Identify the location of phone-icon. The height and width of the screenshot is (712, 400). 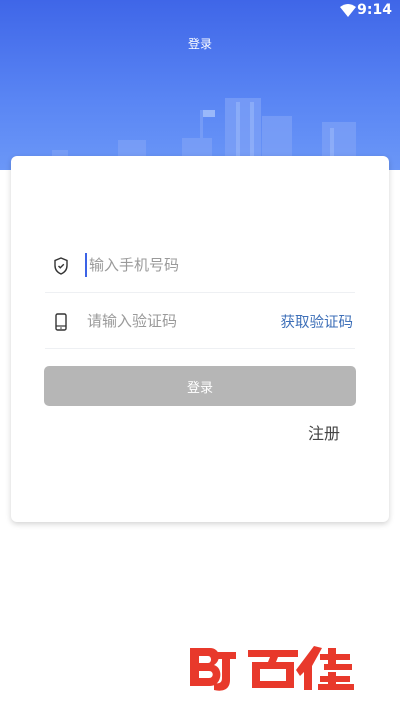
(61, 322).